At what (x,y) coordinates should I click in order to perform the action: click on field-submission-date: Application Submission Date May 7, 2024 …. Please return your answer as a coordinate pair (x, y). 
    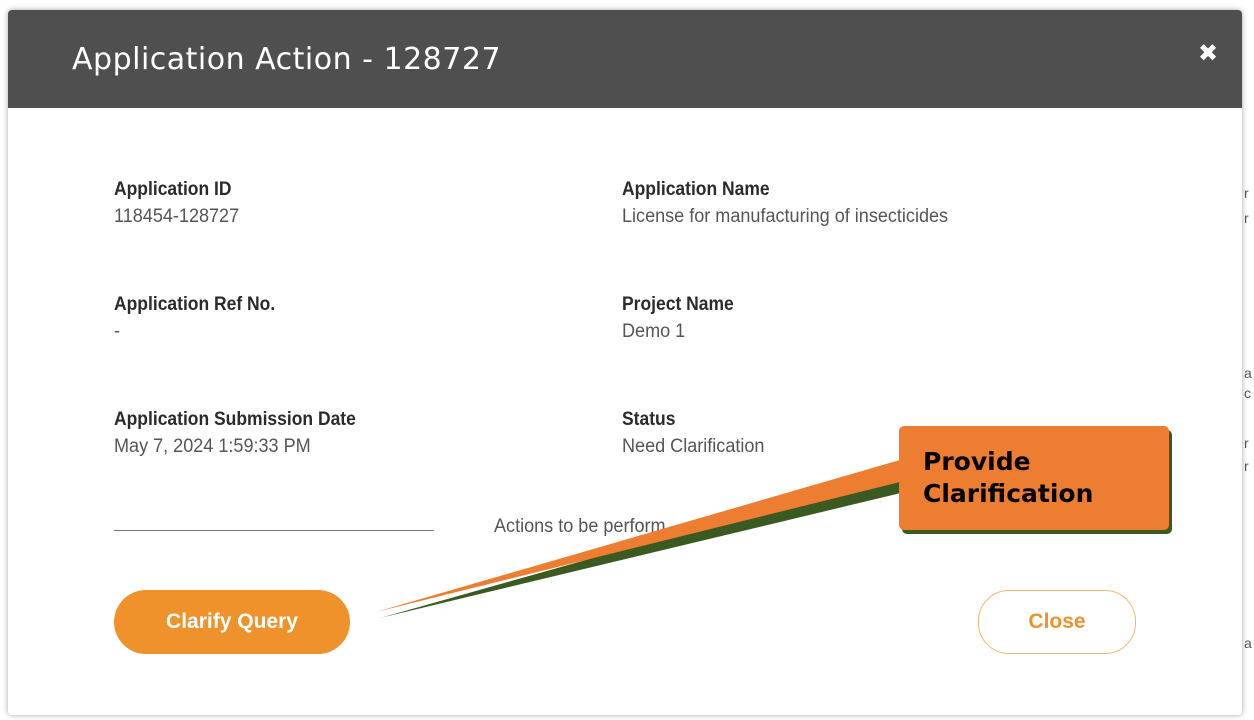
    Looking at the image, I should click on (245, 434).